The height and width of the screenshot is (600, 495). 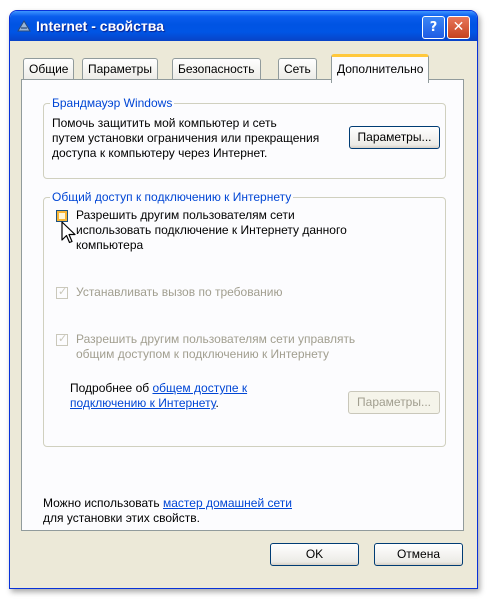 I want to click on close-button: ✕, so click(x=458, y=27).